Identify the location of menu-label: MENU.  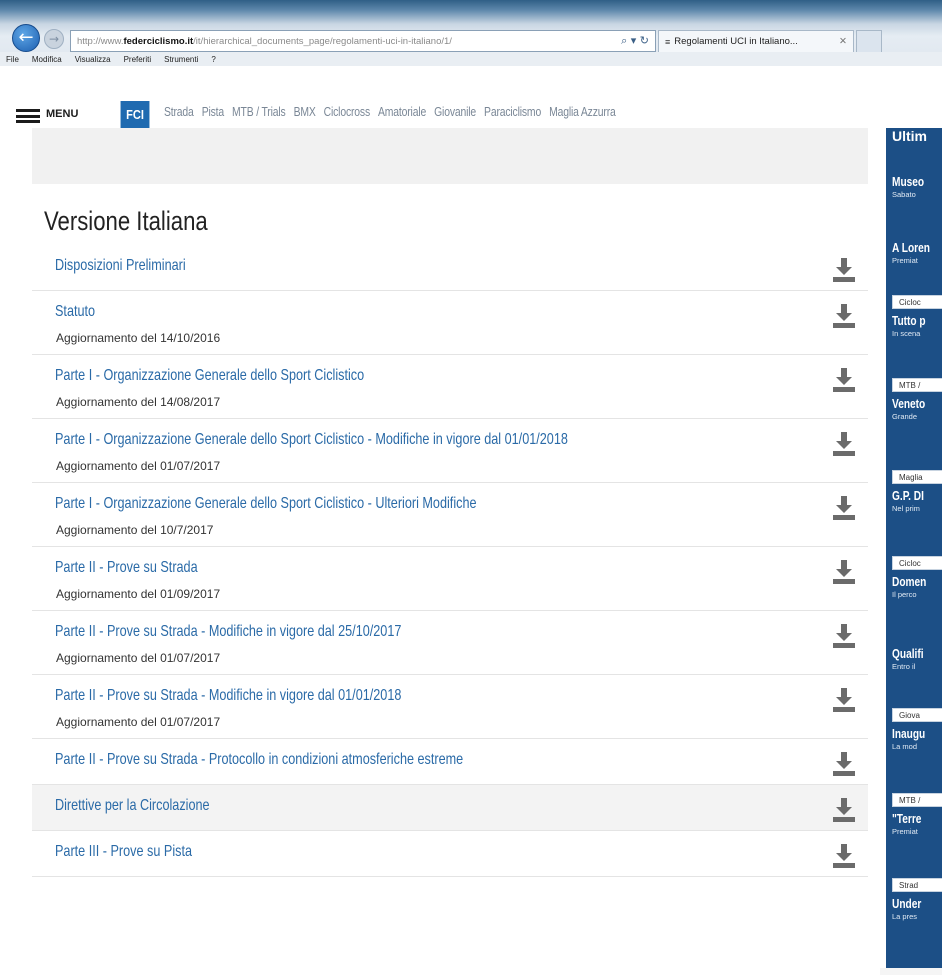
(62, 114).